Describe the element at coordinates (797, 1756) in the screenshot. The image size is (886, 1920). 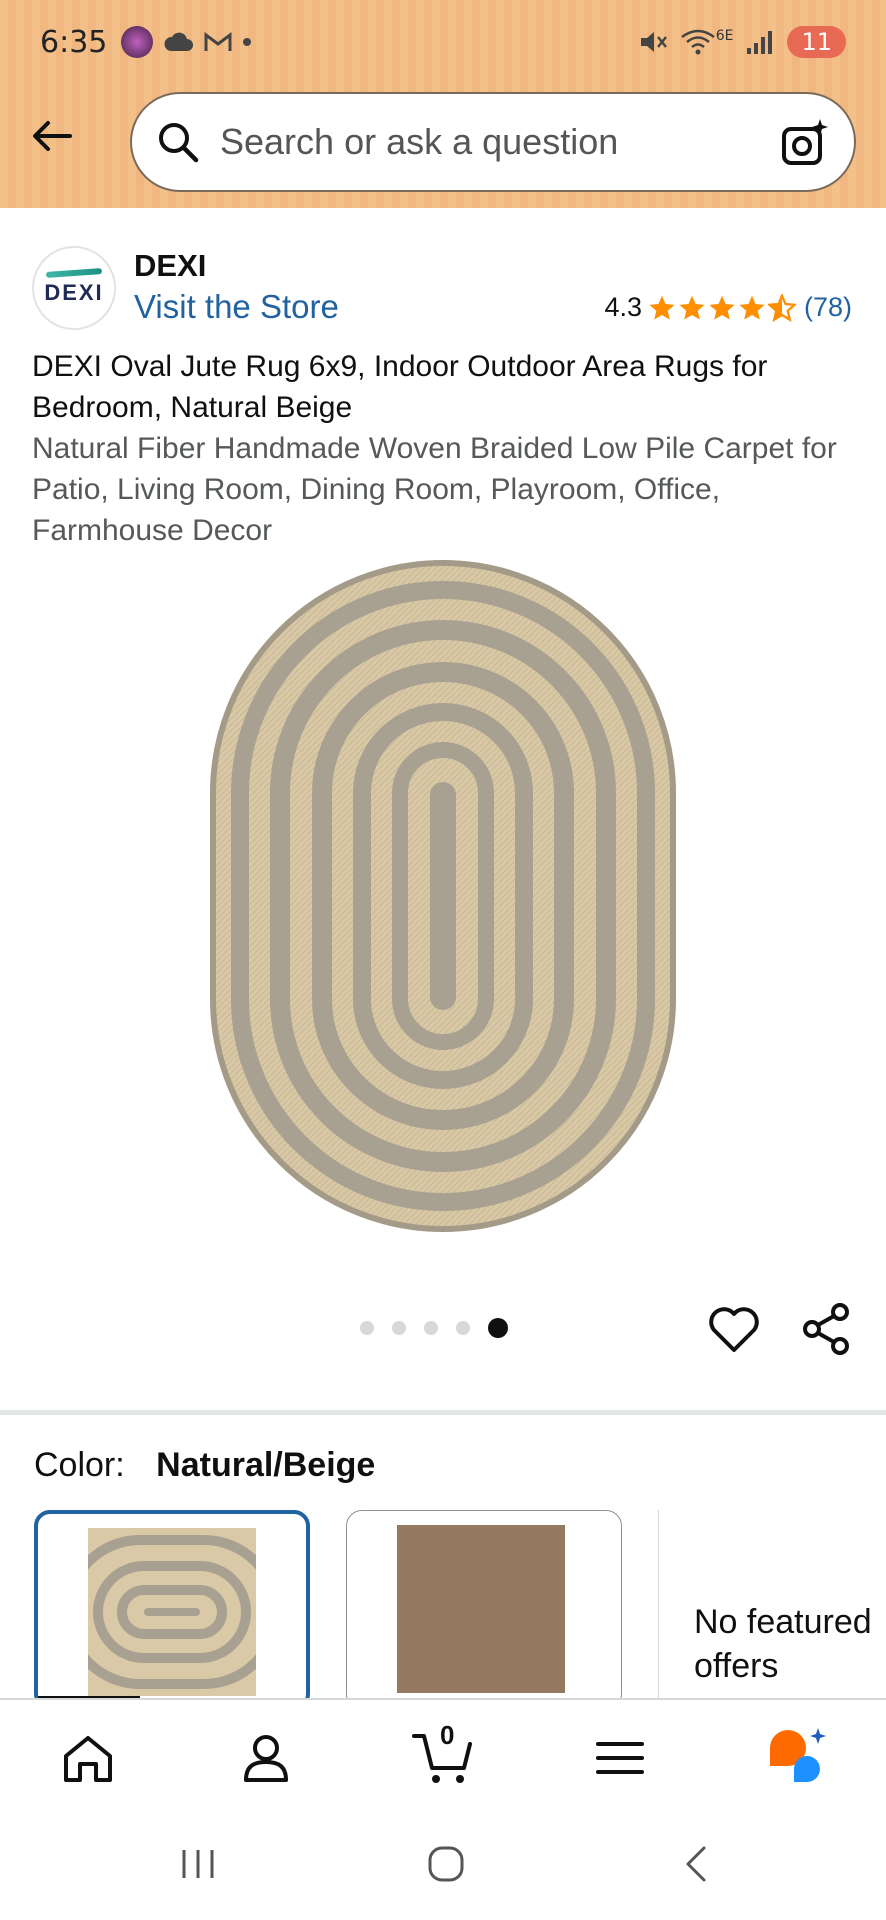
I see `rufus-assistant-icon` at that location.